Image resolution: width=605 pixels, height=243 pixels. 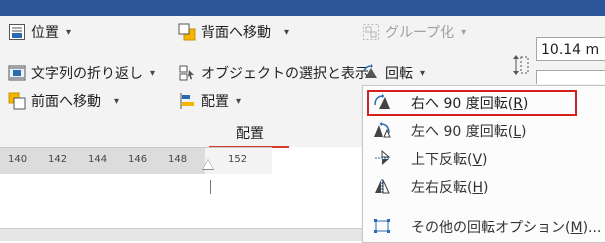 I want to click on align-button: 配置 ▾, so click(x=209, y=101).